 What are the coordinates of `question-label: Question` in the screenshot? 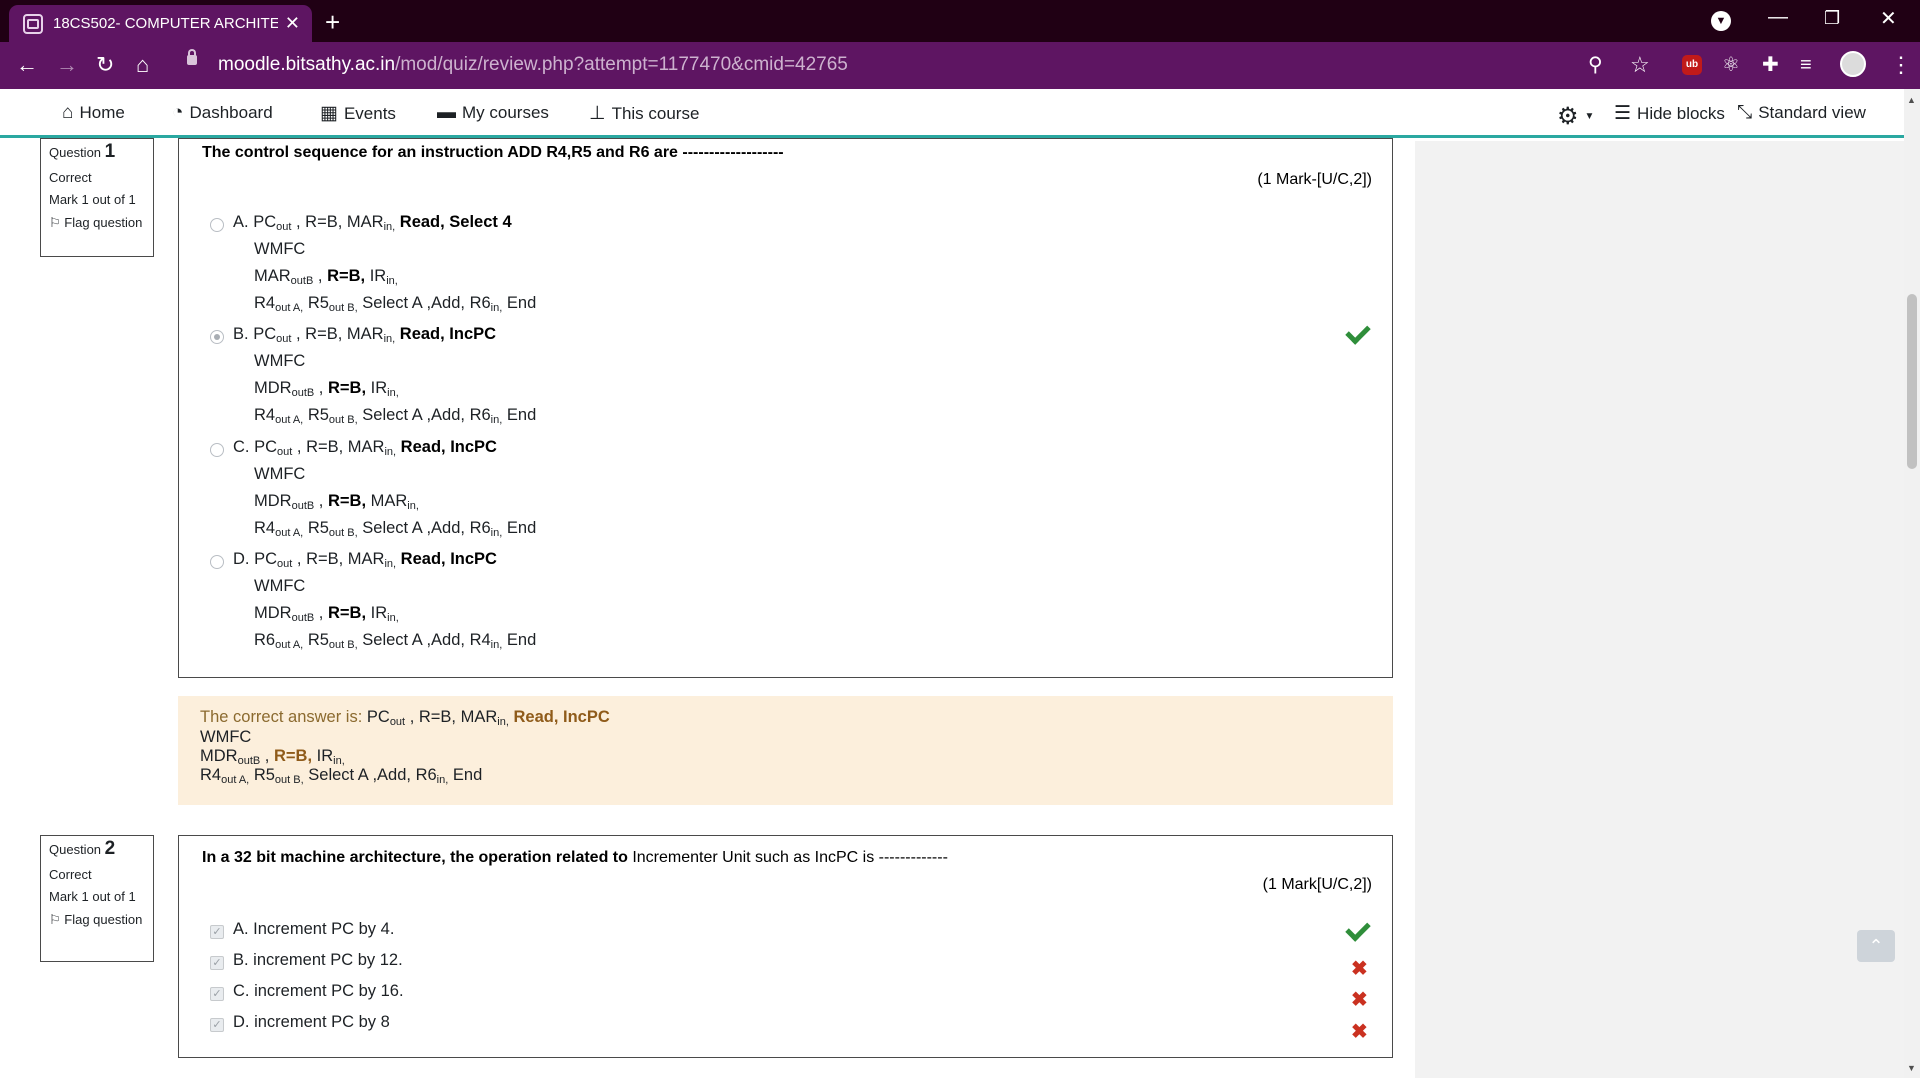 It's located at (75, 849).